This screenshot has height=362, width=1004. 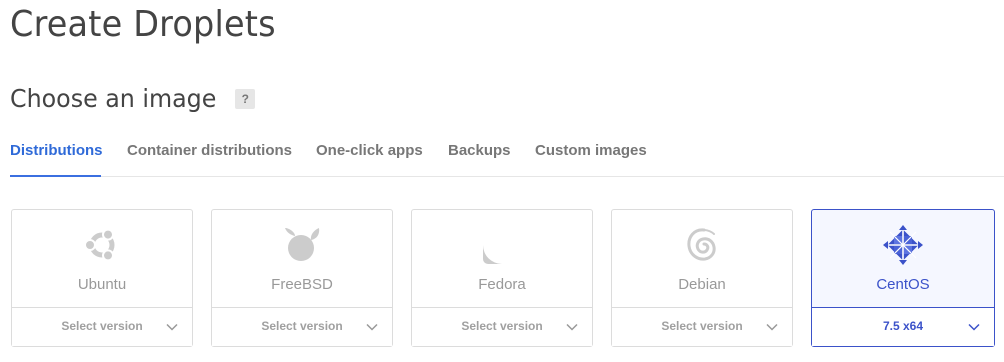 I want to click on section-title: Choose an image ?, so click(x=133, y=98).